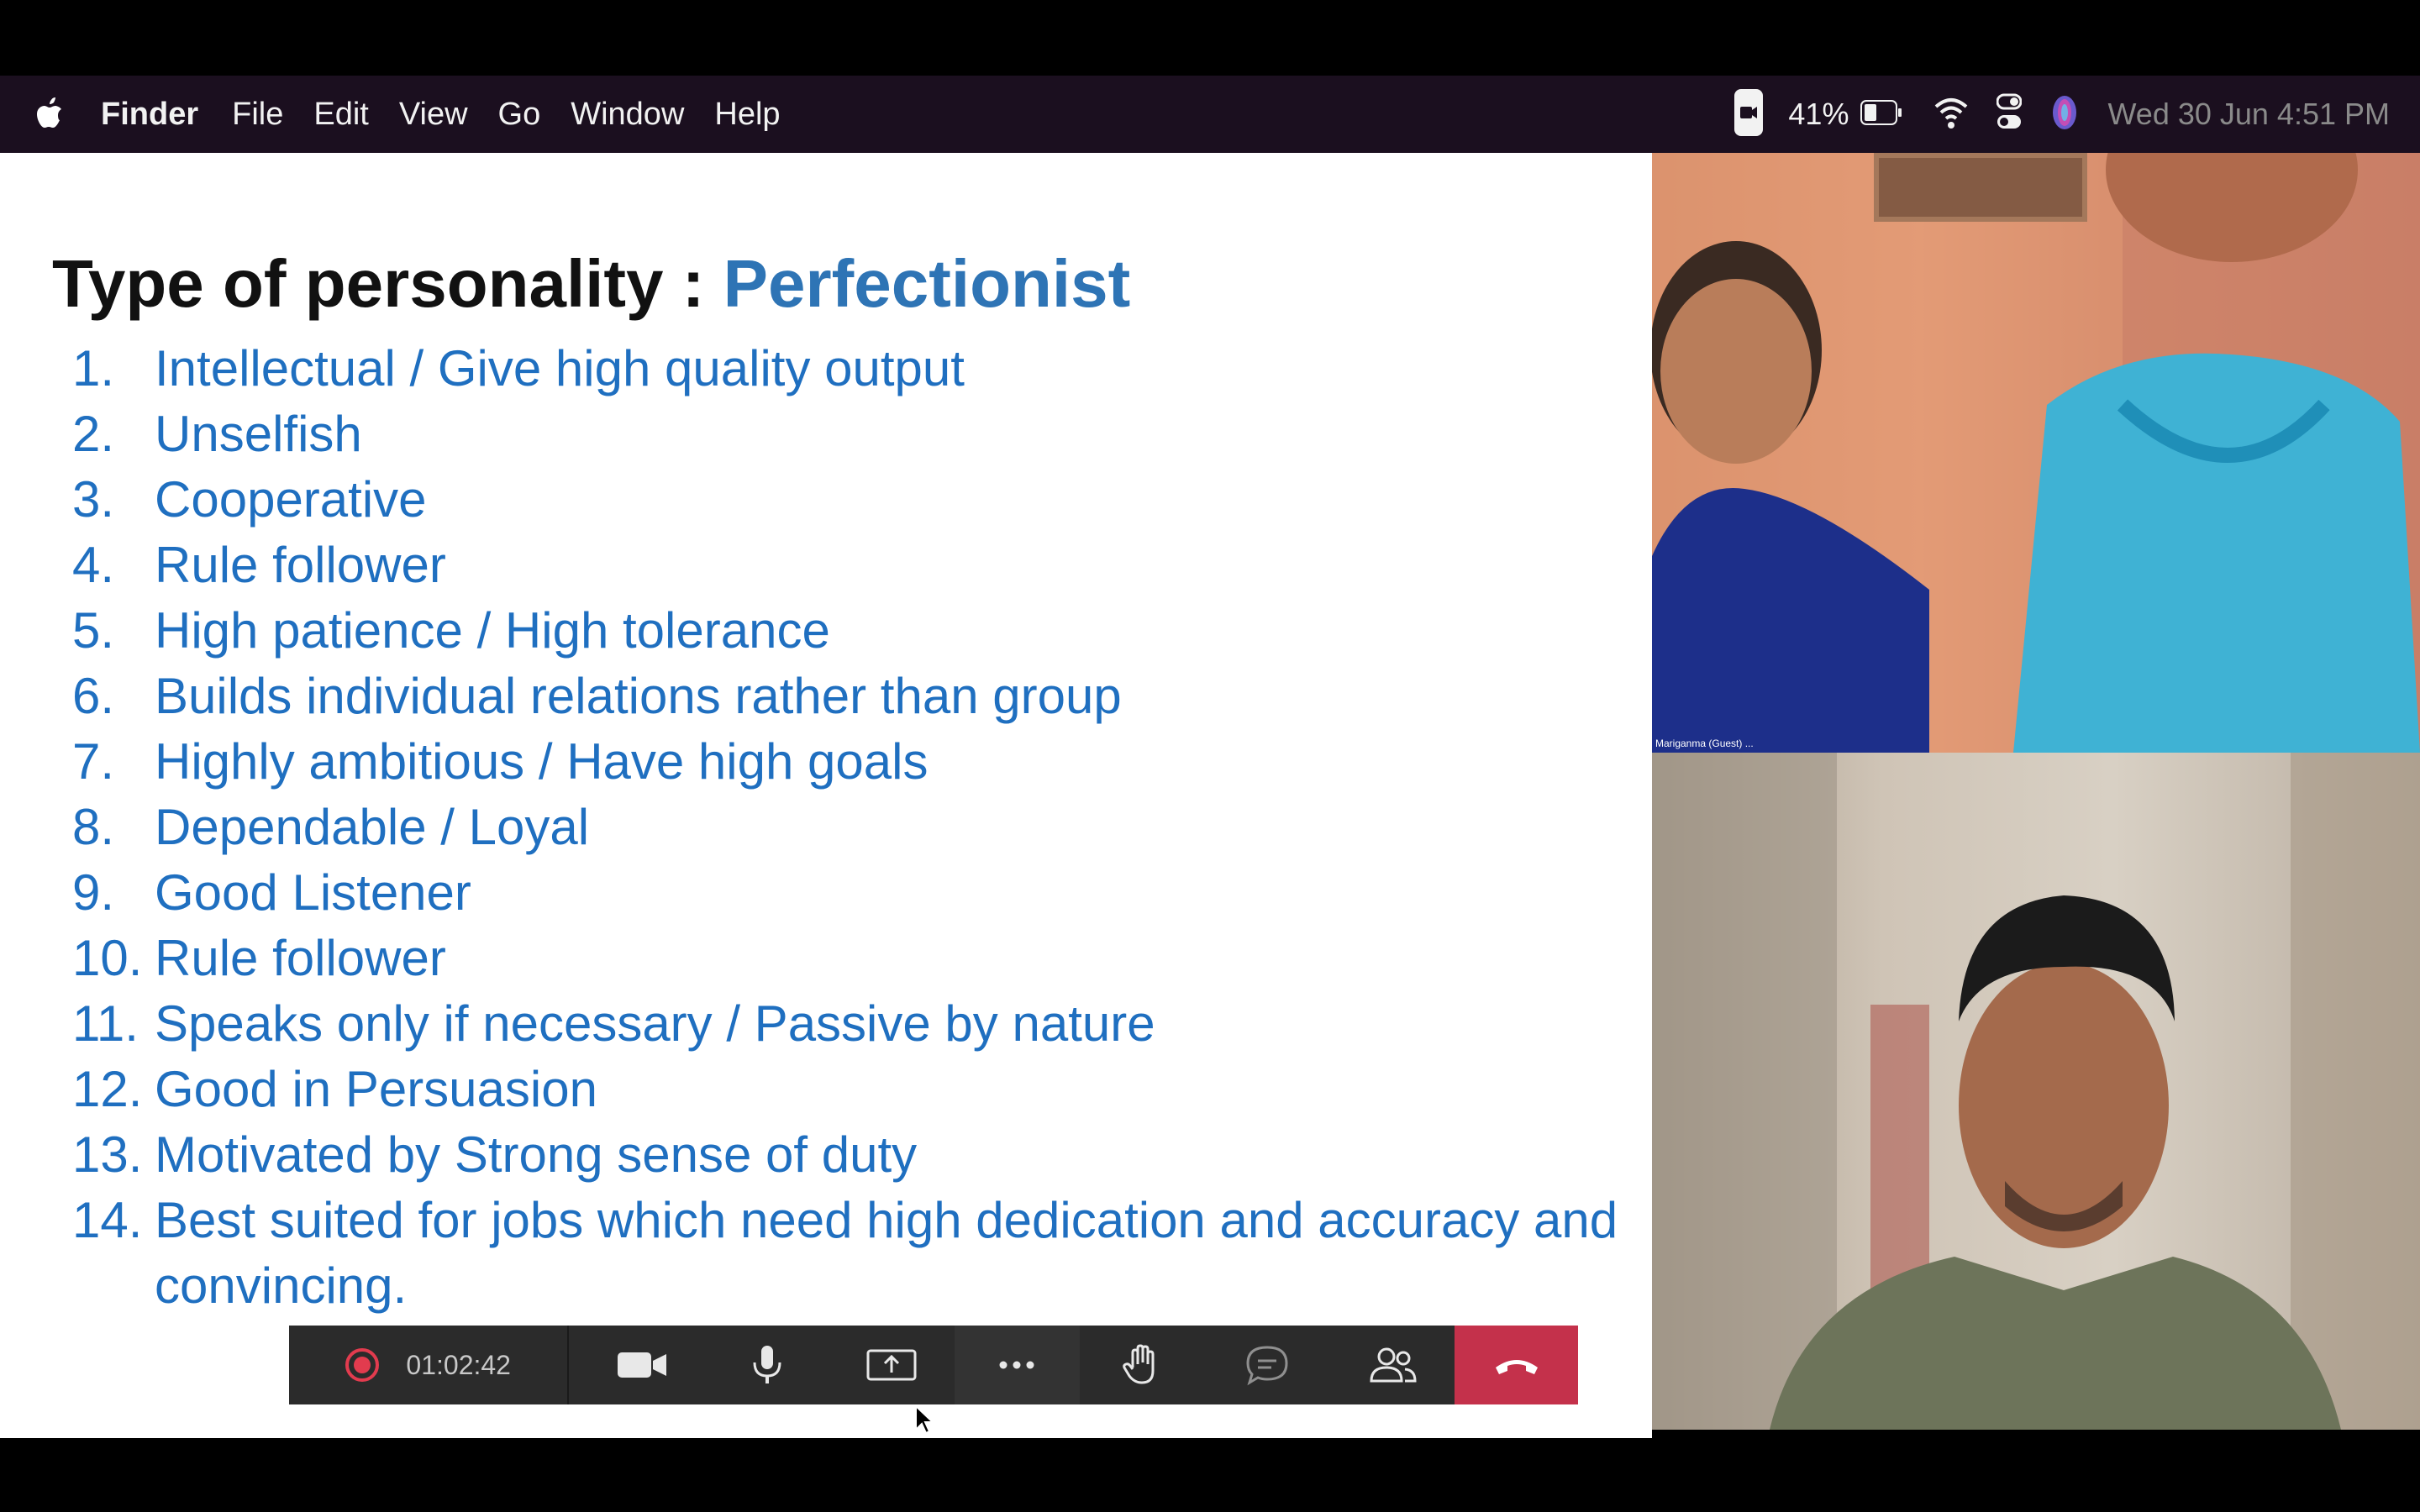 This screenshot has width=2420, height=1512. Describe the element at coordinates (291, 499) in the screenshot. I see `list-text: Cooperative` at that location.